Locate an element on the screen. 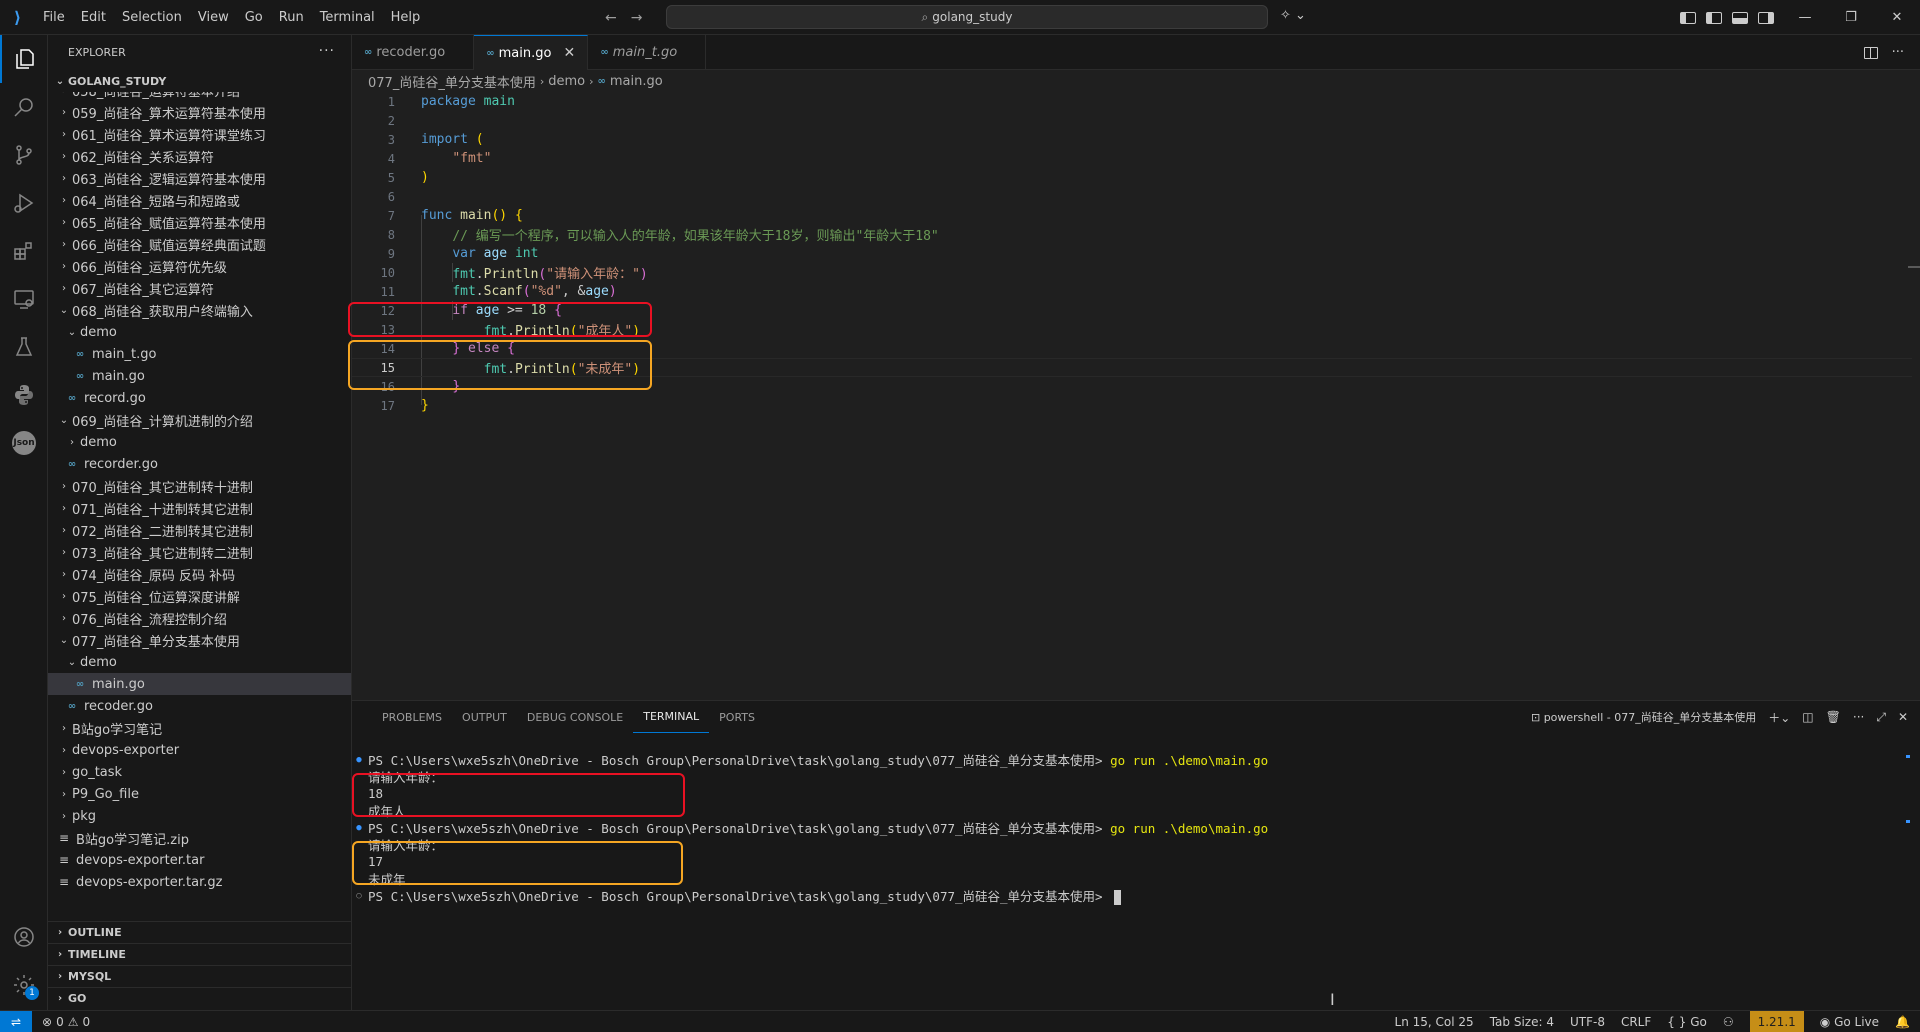  tree-folder: › 074_尚硅谷_原码 反码 补码 is located at coordinates (199, 574).